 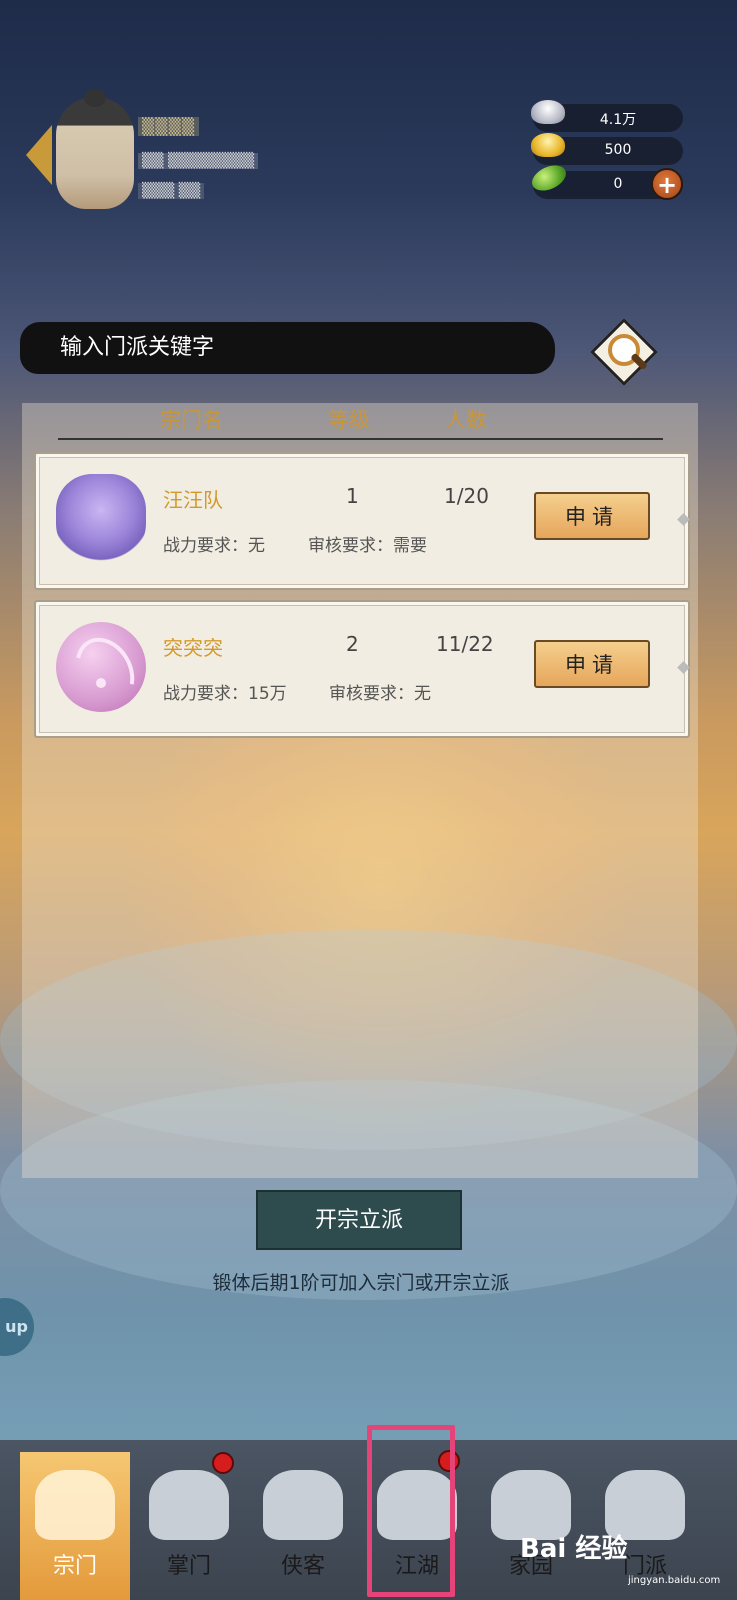 I want to click on sect-level: 1, so click(x=352, y=496).